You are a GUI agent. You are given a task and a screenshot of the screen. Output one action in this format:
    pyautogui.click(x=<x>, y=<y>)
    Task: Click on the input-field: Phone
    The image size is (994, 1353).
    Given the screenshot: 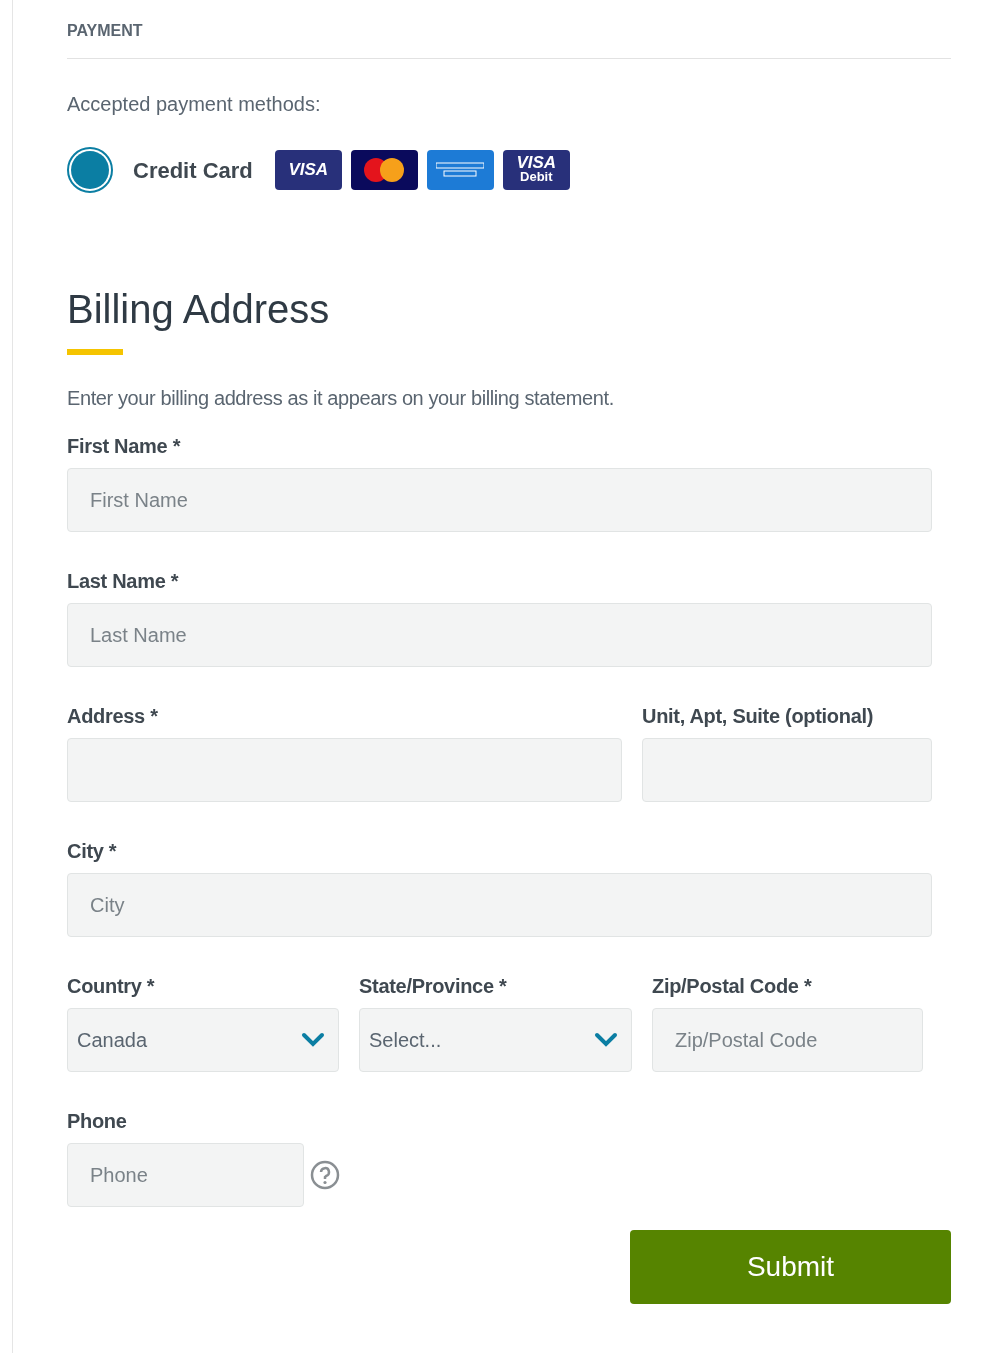 What is the action you would take?
    pyautogui.click(x=185, y=1175)
    